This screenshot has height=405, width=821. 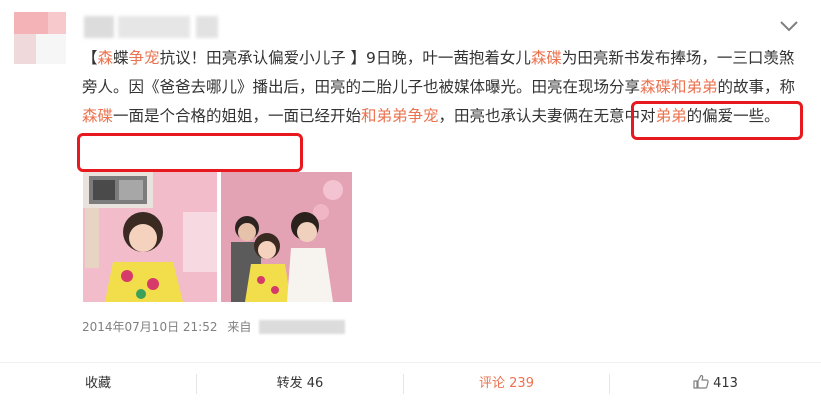 I want to click on thumbs-up-icon, so click(x=701, y=381).